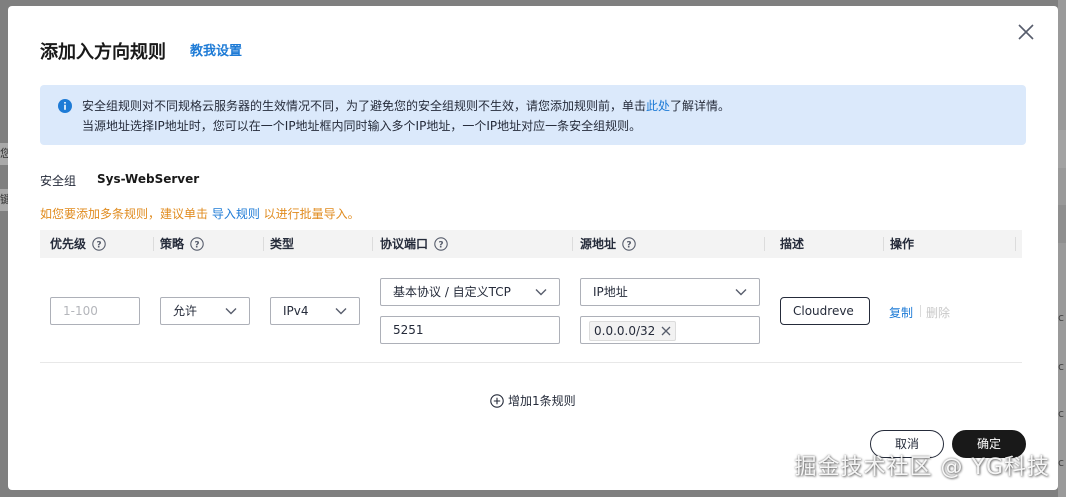 The width and height of the screenshot is (1066, 497). I want to click on delete-rule-link: 删除, so click(938, 313).